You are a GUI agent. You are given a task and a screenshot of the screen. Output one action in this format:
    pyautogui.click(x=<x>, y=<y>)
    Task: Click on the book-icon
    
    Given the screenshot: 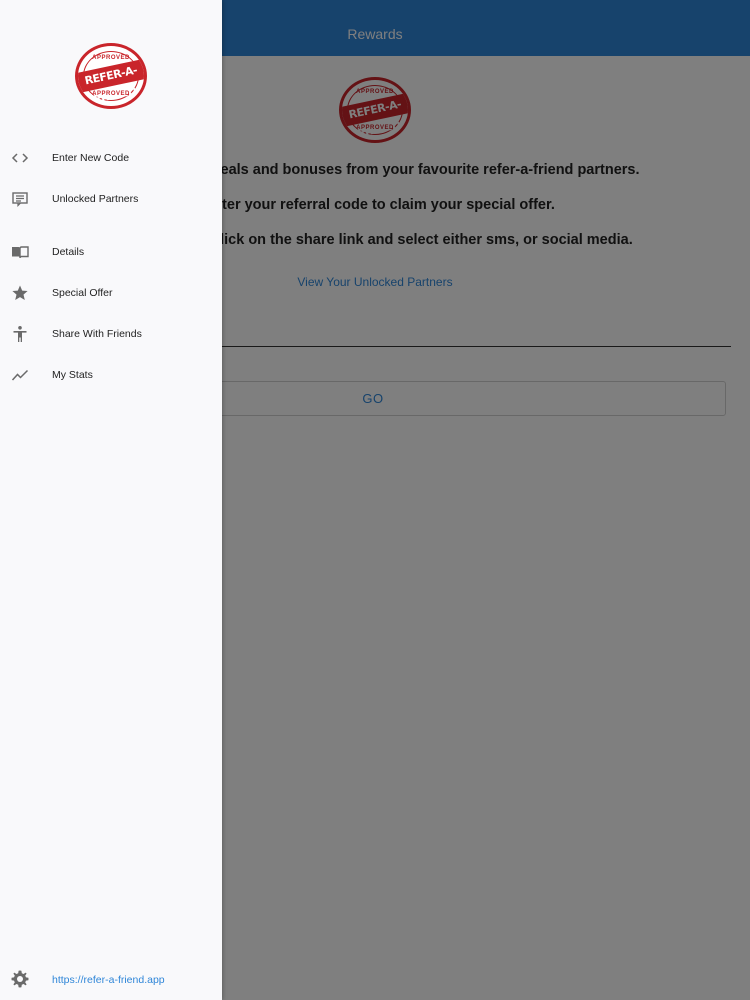 What is the action you would take?
    pyautogui.click(x=20, y=252)
    